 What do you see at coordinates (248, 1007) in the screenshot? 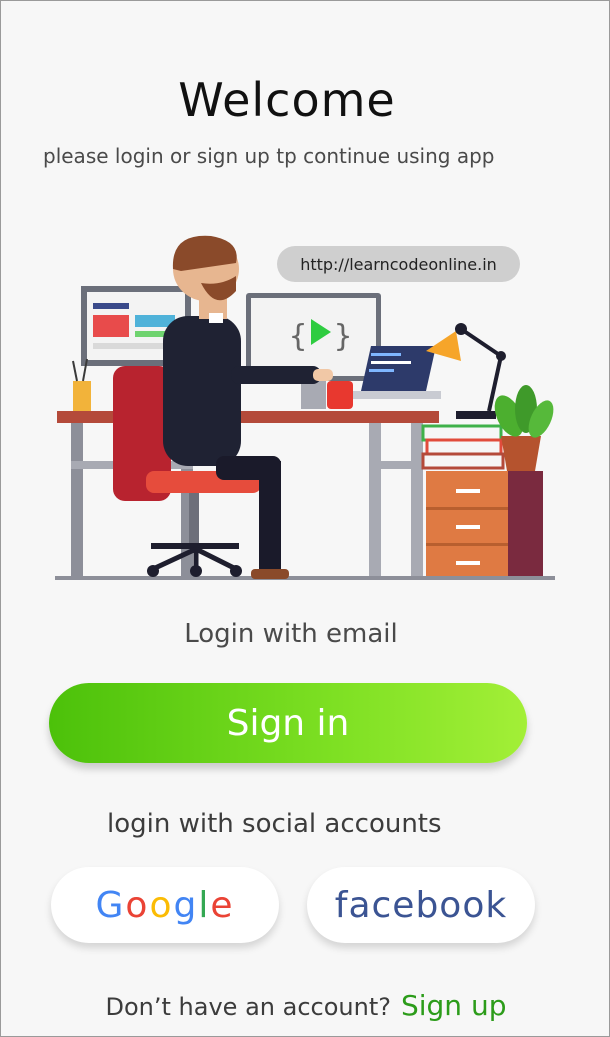
I see `no-account-text: Don’t have an account?` at bounding box center [248, 1007].